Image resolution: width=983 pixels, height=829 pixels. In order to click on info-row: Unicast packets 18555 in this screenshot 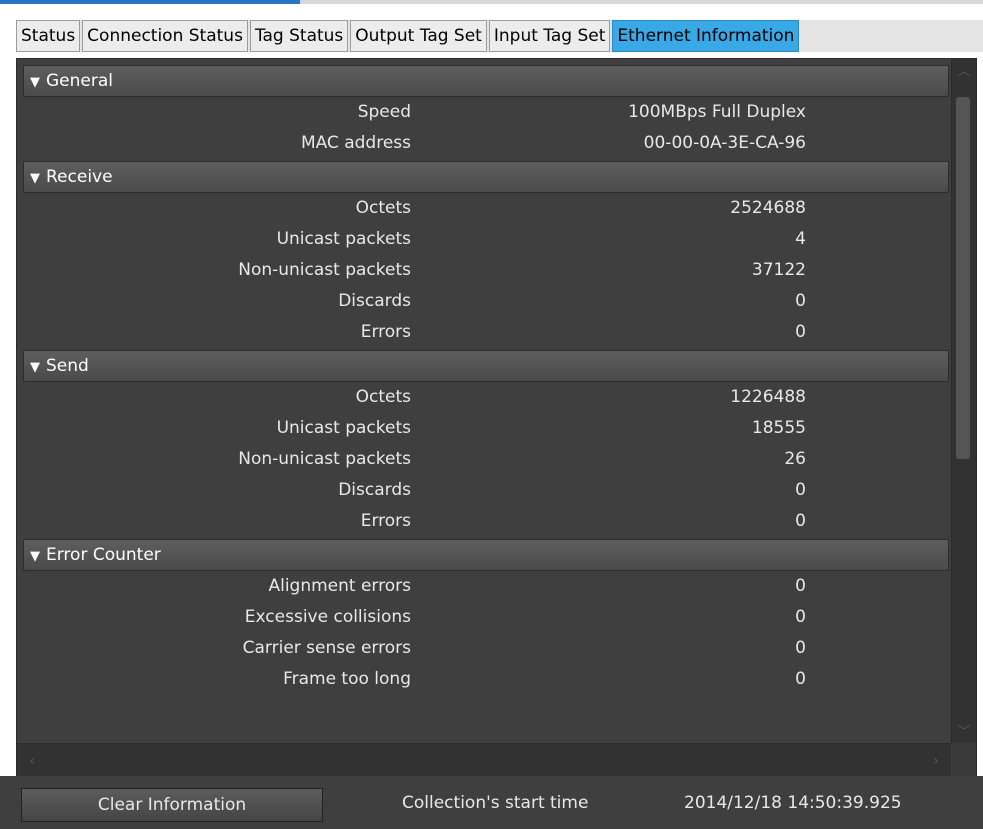, I will do `click(486, 428)`.